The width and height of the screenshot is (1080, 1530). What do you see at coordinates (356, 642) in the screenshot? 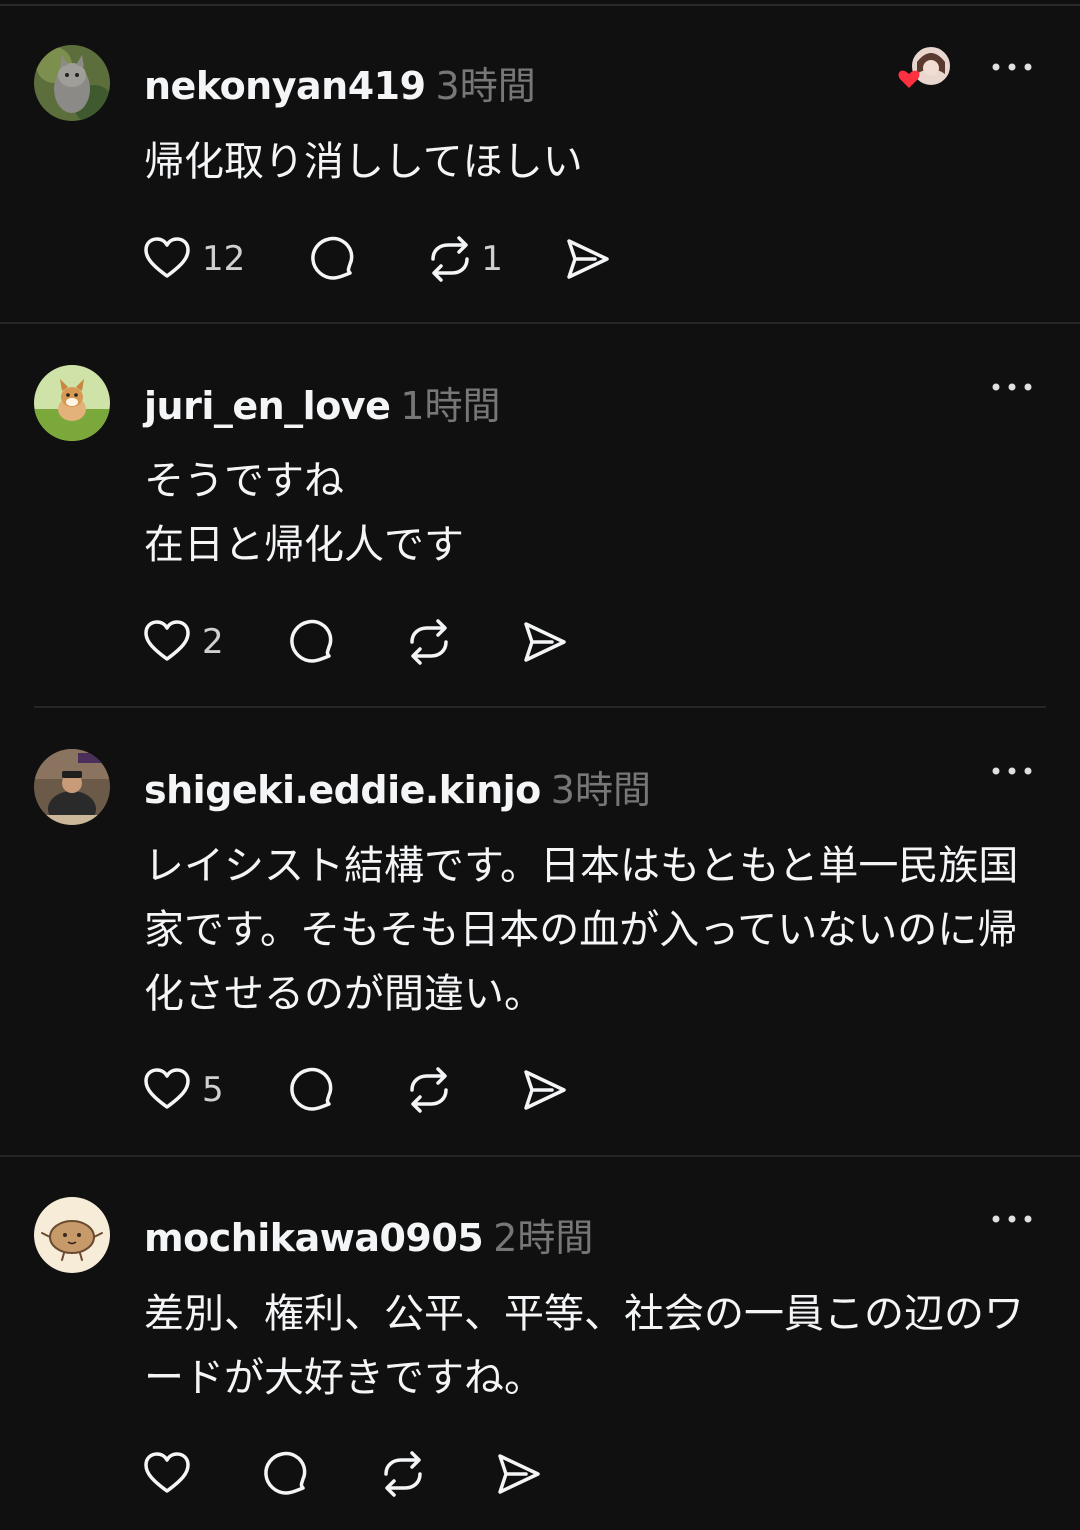
I see `action-bar: 2` at bounding box center [356, 642].